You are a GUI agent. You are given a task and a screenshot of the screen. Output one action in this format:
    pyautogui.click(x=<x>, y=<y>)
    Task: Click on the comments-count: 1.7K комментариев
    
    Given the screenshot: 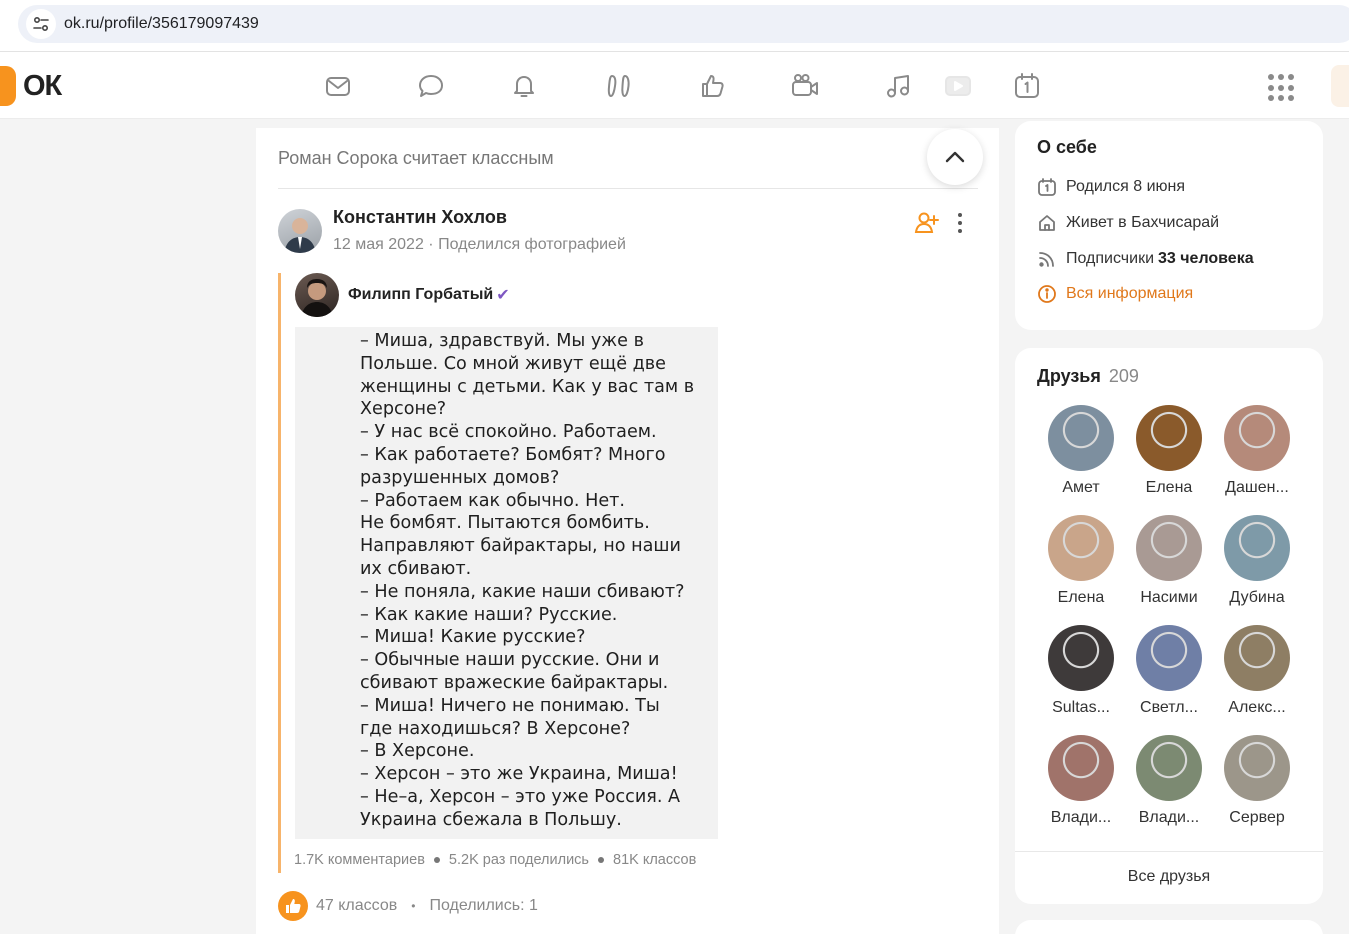 What is the action you would take?
    pyautogui.click(x=359, y=860)
    